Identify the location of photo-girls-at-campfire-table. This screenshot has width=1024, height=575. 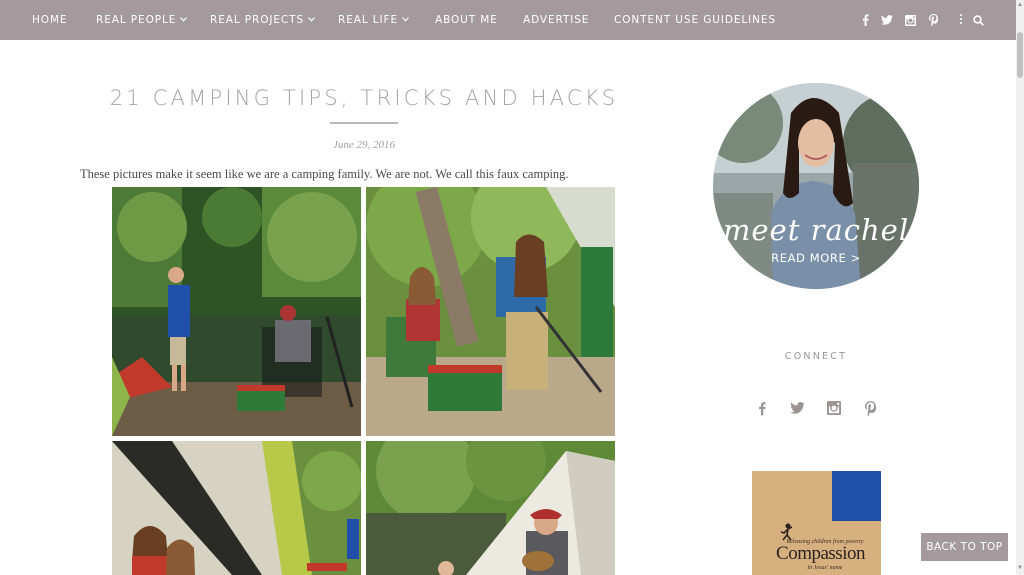
(490, 311).